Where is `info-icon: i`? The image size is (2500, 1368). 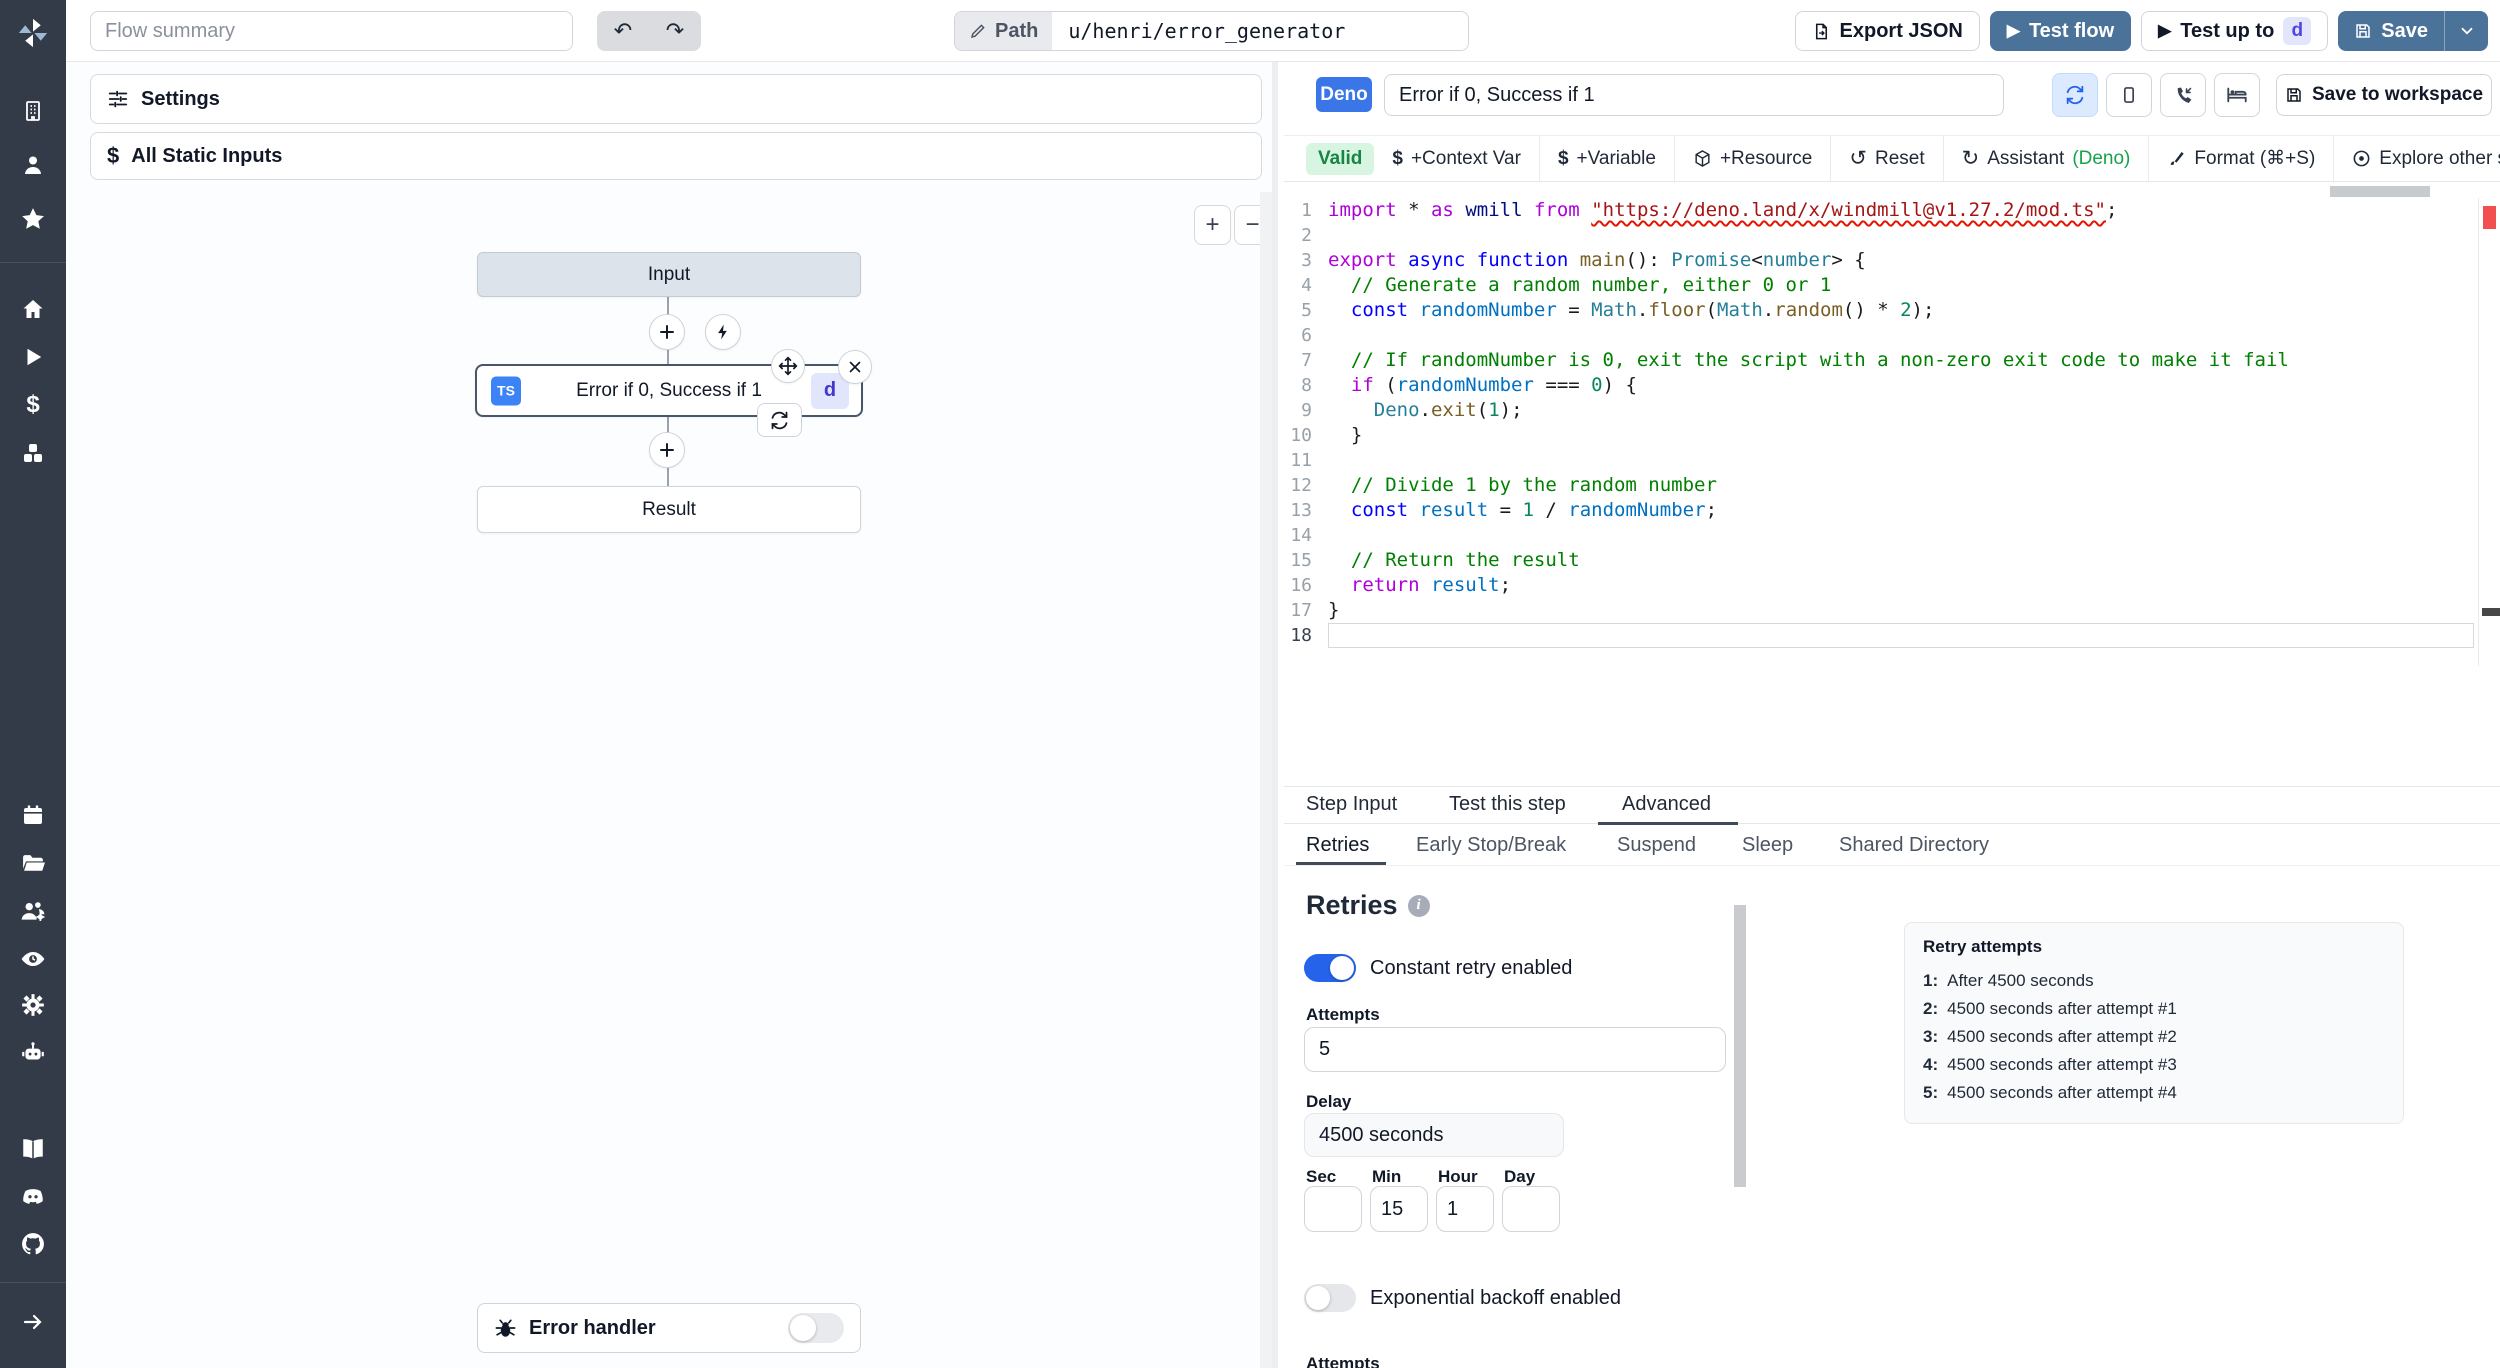 info-icon: i is located at coordinates (1418, 905).